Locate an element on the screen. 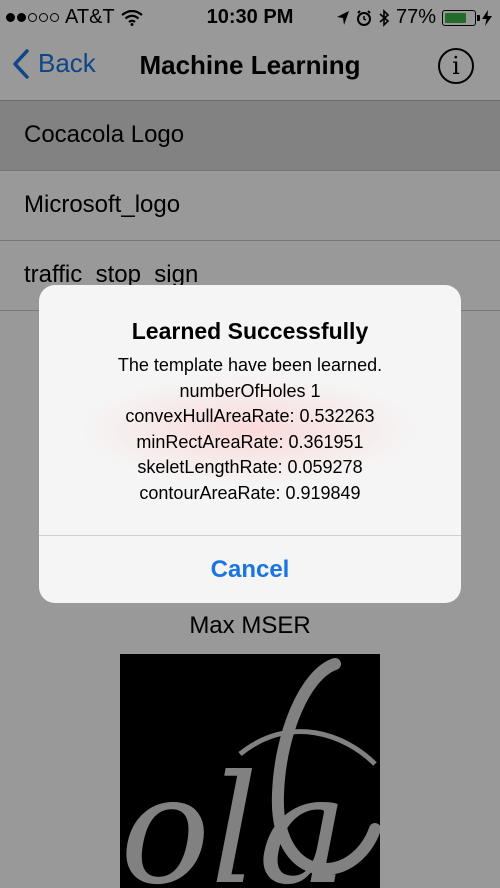 The width and height of the screenshot is (500, 888). alert-message-line: numberOfHoles 1 is located at coordinates (250, 390).